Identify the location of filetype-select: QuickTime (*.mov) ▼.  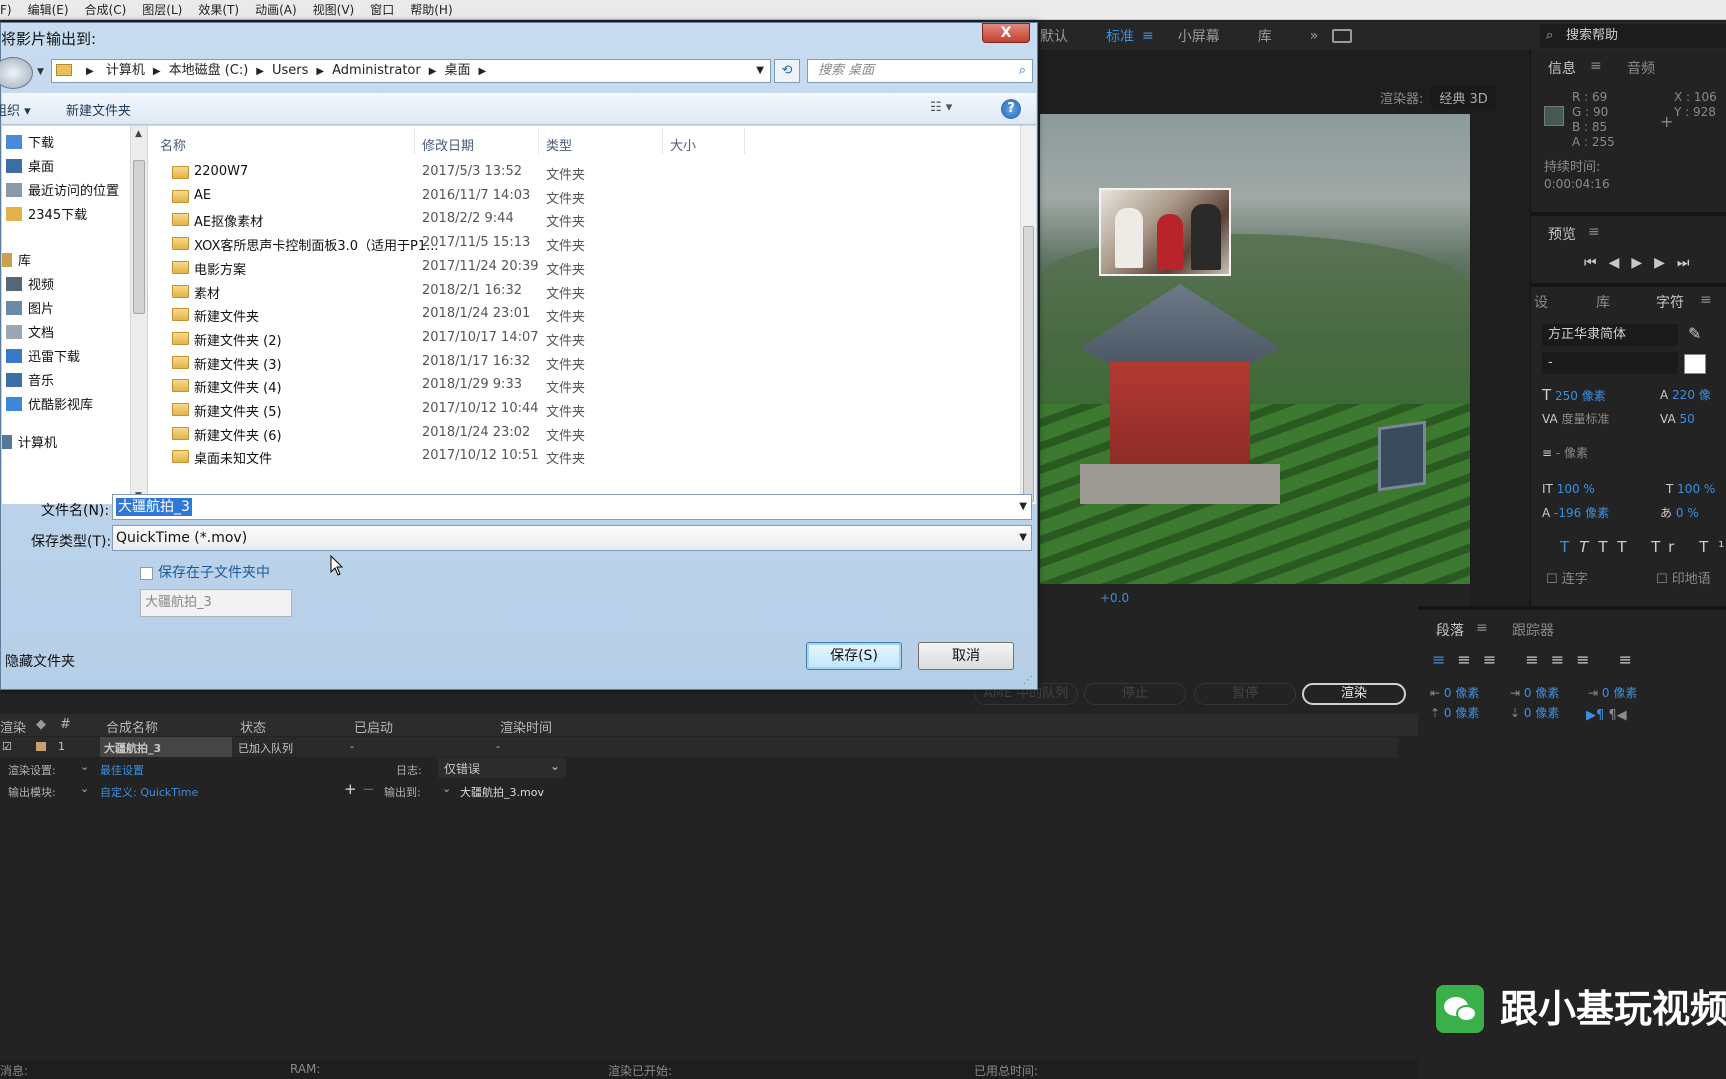
(572, 538).